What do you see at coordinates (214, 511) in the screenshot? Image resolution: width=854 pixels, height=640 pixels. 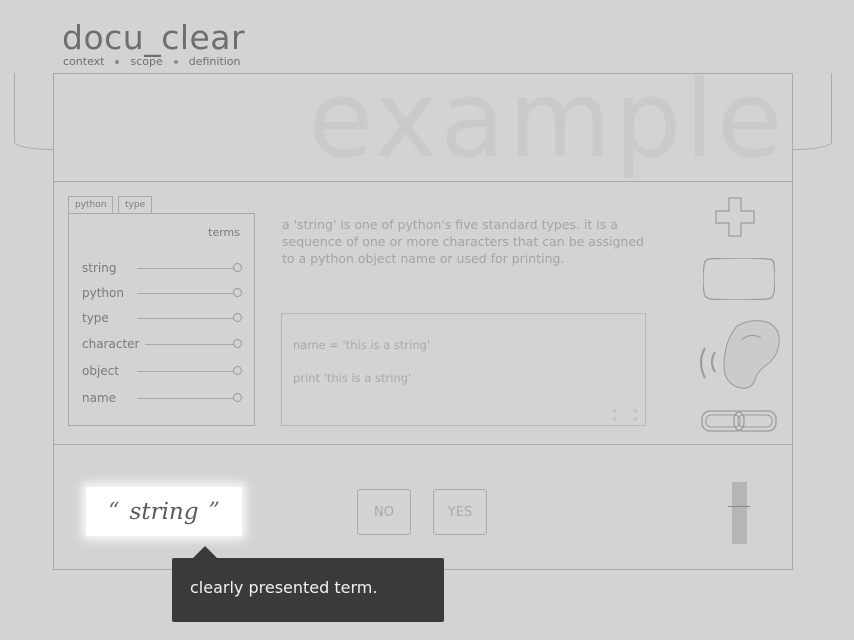 I see `close-quote: ”` at bounding box center [214, 511].